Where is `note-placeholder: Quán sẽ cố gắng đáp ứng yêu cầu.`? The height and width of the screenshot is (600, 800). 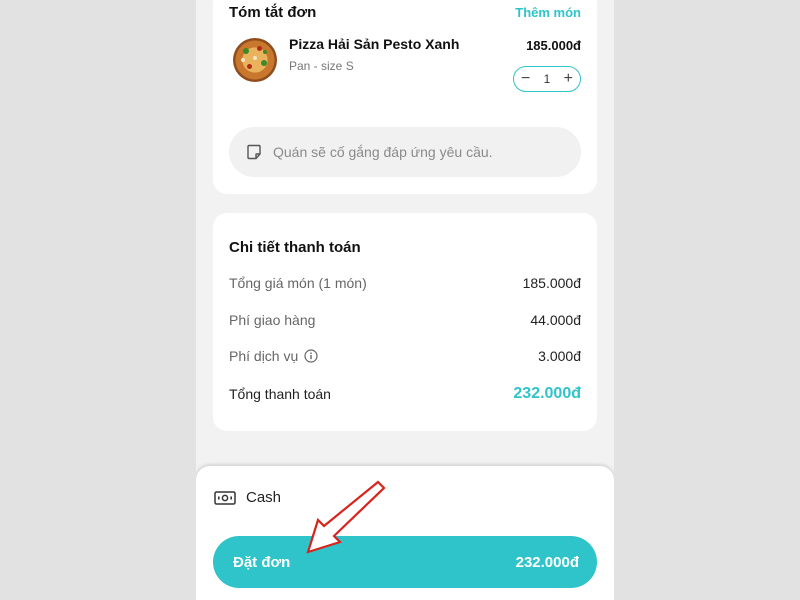 note-placeholder: Quán sẽ cố gắng đáp ứng yêu cầu. is located at coordinates (383, 152).